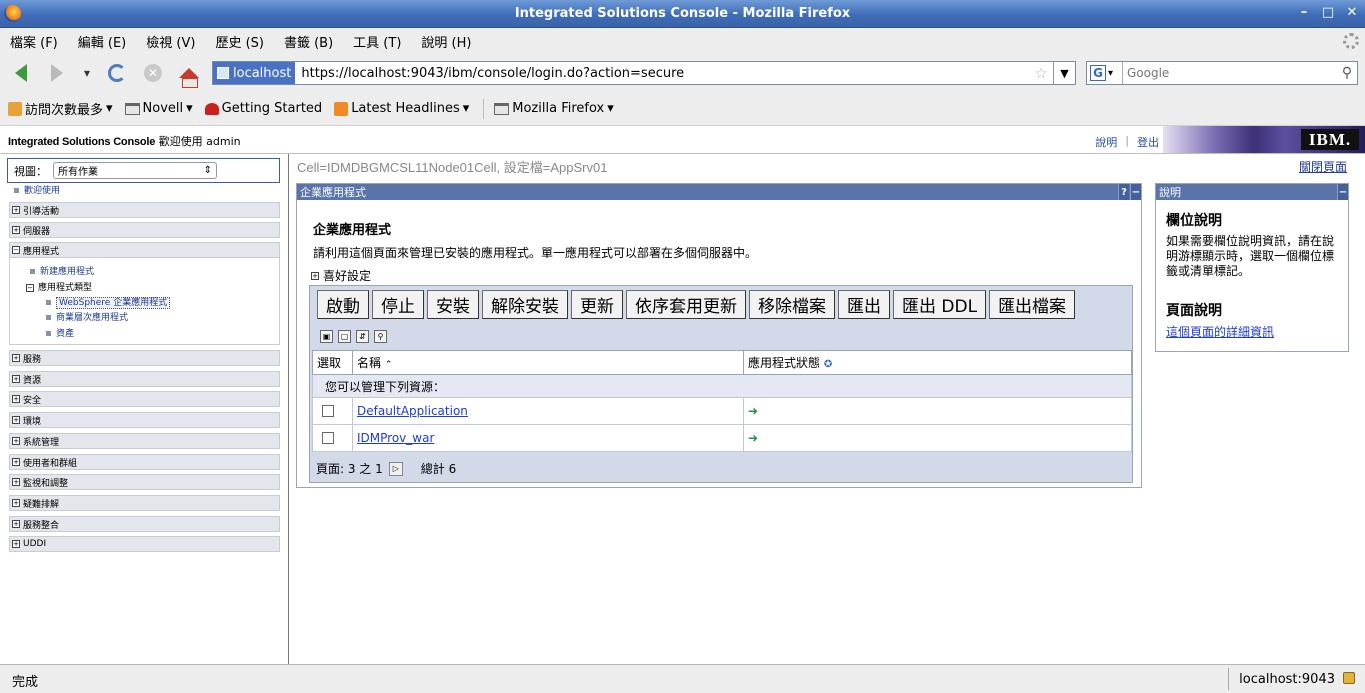 The height and width of the screenshot is (693, 1365). I want to click on clear-filter-icon: ⚲, so click(380, 336).